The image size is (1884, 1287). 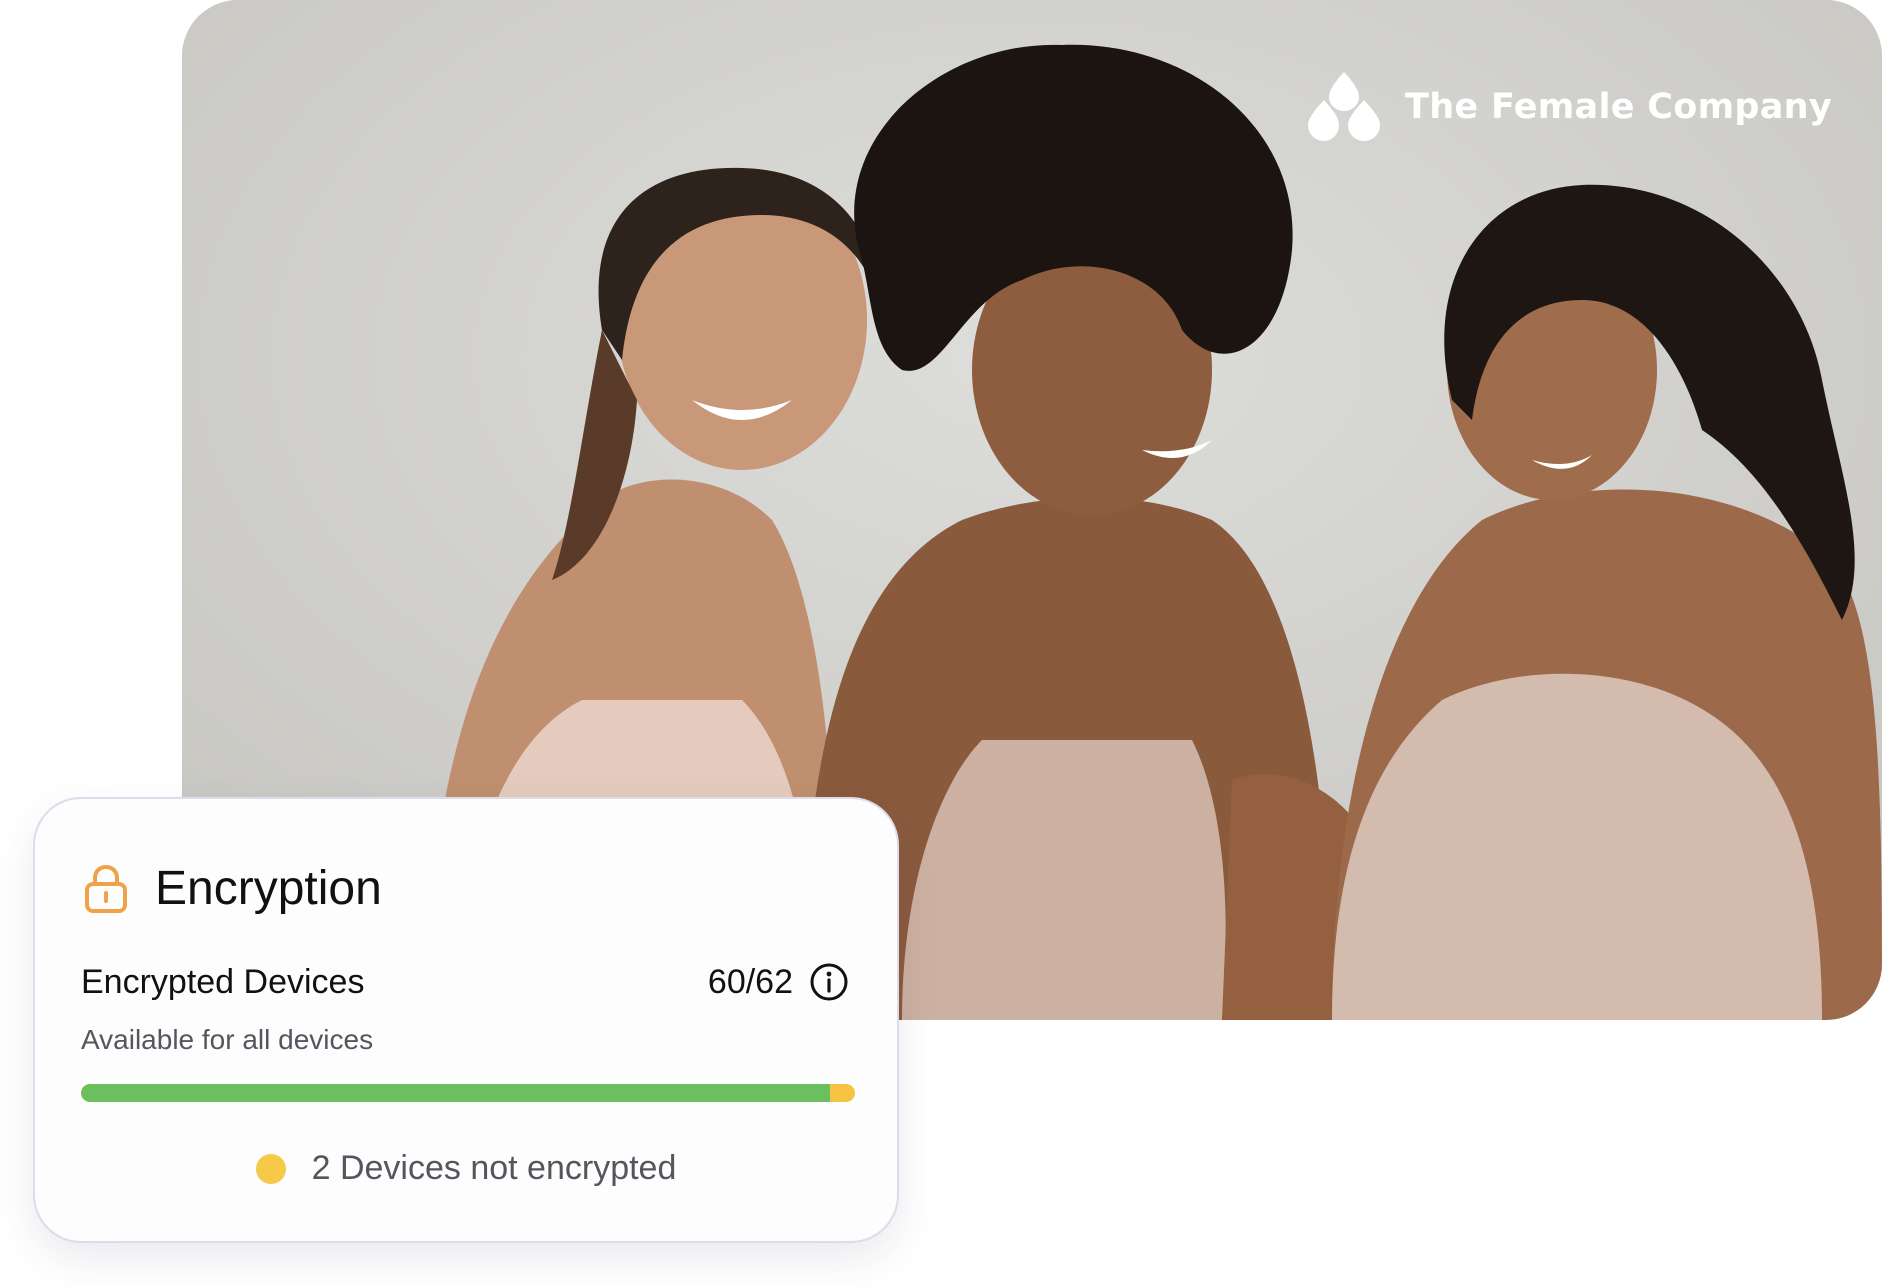 I want to click on card-header: Encryption, so click(x=232, y=888).